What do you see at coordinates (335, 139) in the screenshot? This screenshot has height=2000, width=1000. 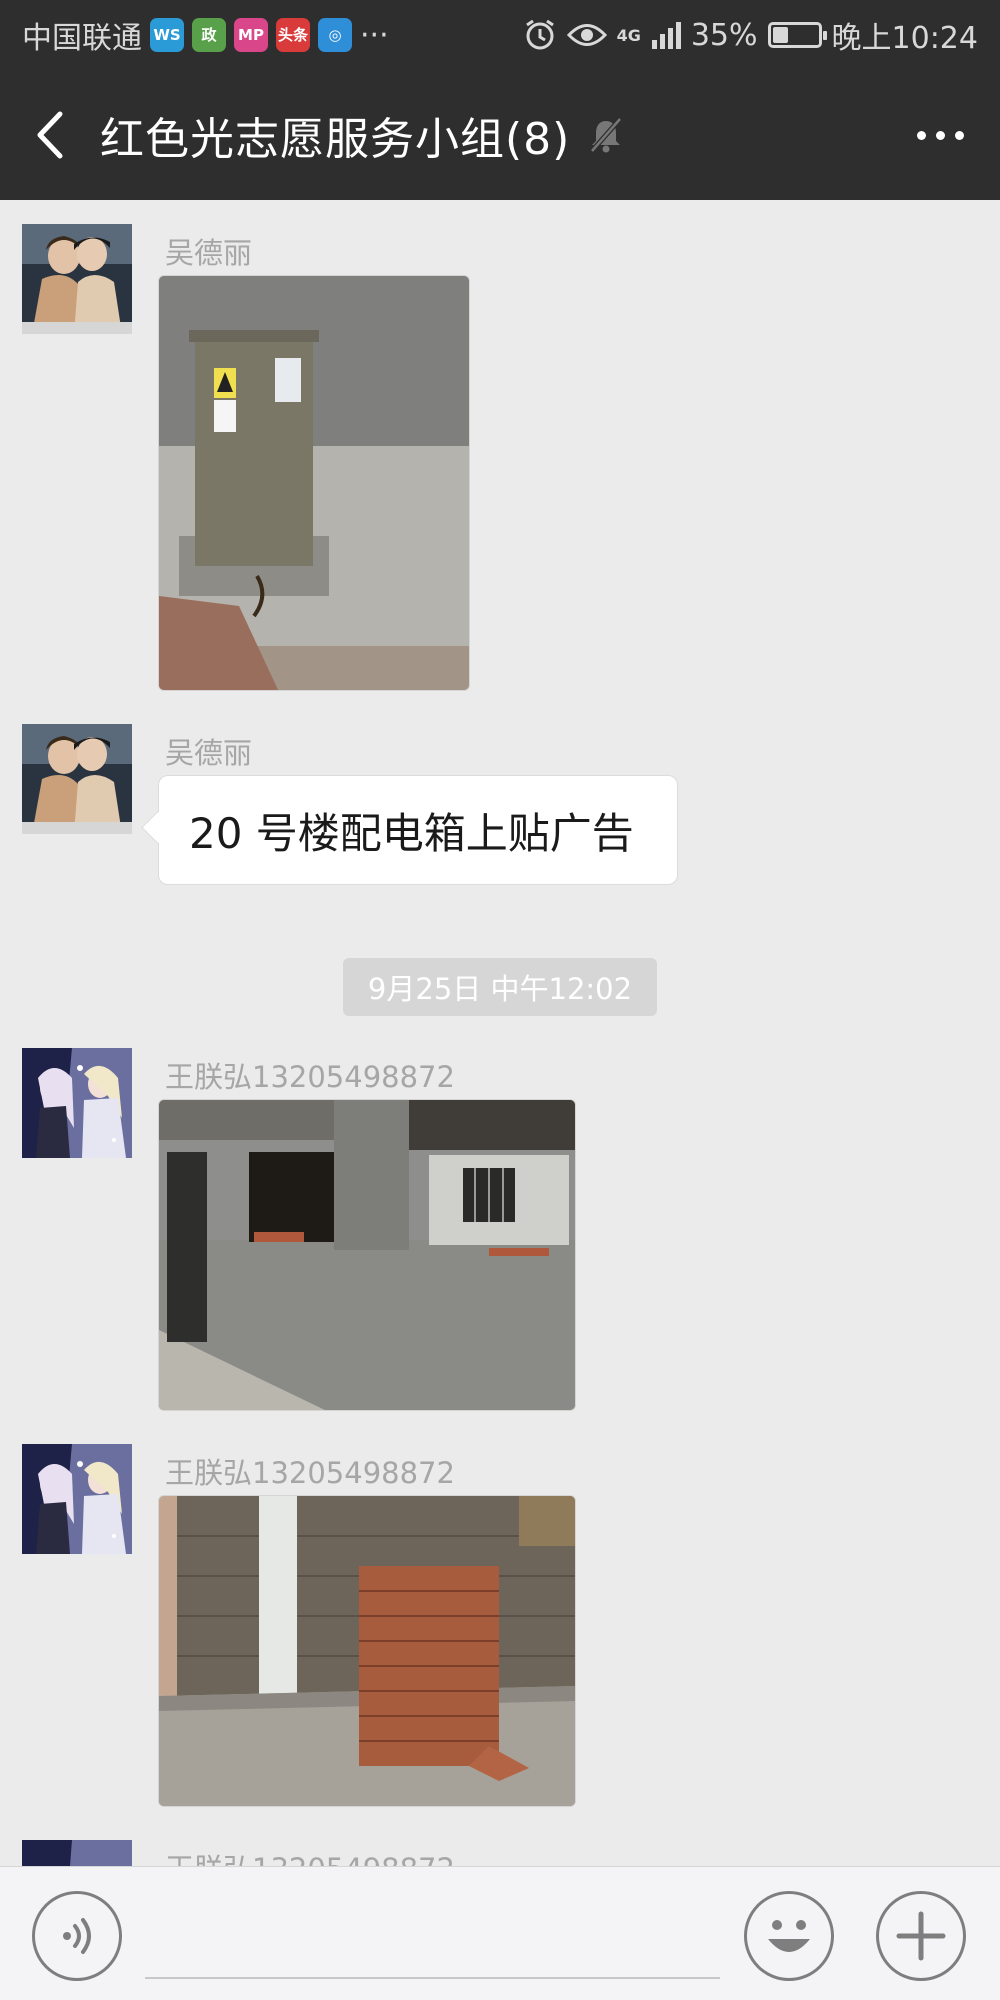 I see `chat-title: 红色光志愿服务小组(8)` at bounding box center [335, 139].